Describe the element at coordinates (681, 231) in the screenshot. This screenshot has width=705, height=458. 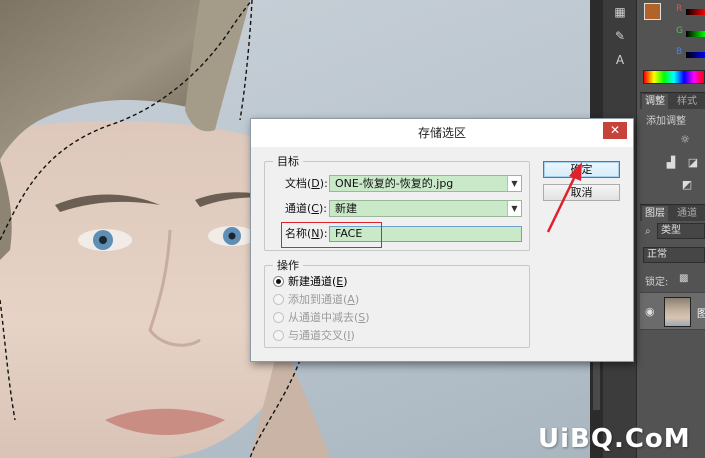
I see `layer-kind-filter: 类型` at that location.